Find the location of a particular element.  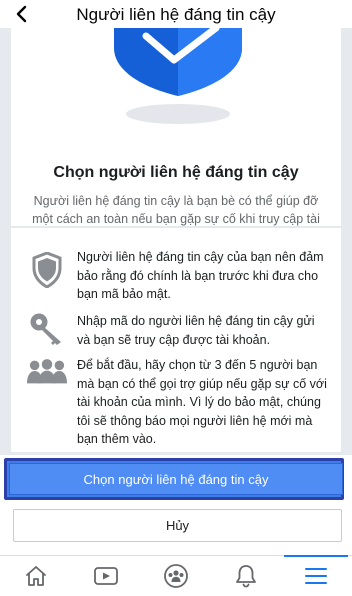

bell-icon is located at coordinates (246, 576).